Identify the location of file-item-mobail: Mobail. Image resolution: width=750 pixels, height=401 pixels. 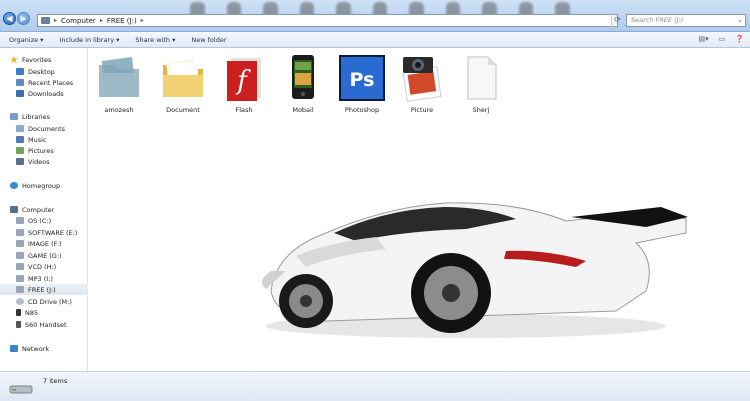
(303, 83).